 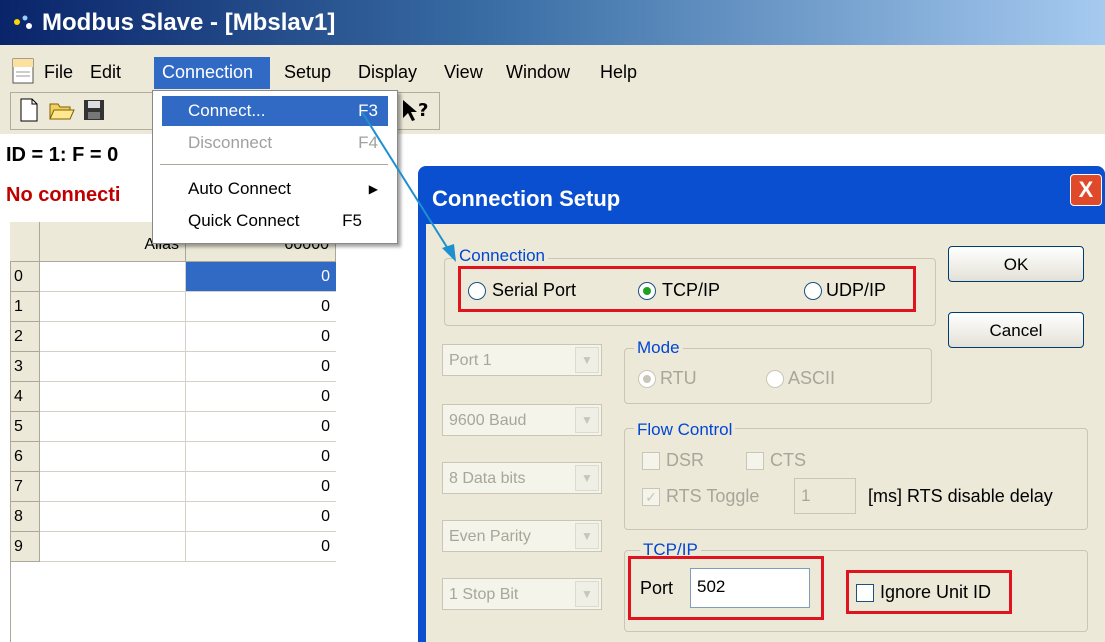 What do you see at coordinates (812, 378) in the screenshot?
I see `radio-ascii-label: ASCII` at bounding box center [812, 378].